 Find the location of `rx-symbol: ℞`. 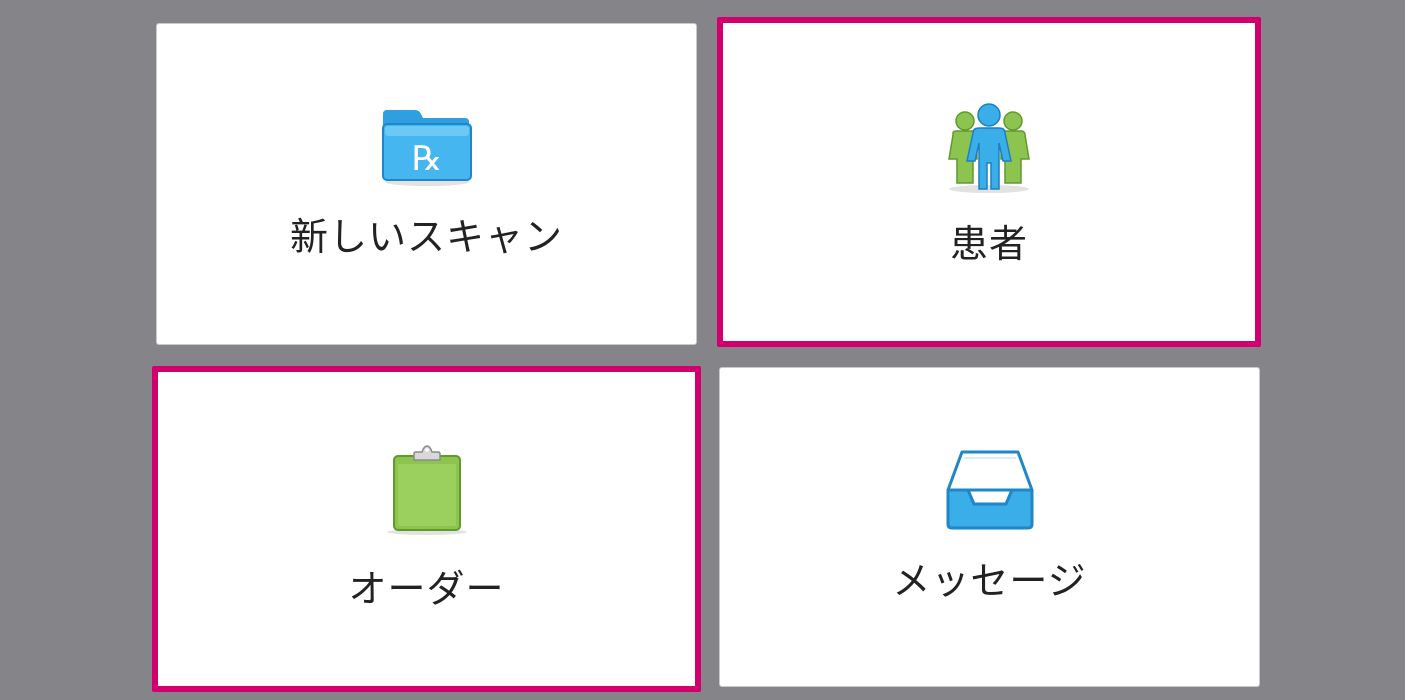

rx-symbol: ℞ is located at coordinates (426, 159).